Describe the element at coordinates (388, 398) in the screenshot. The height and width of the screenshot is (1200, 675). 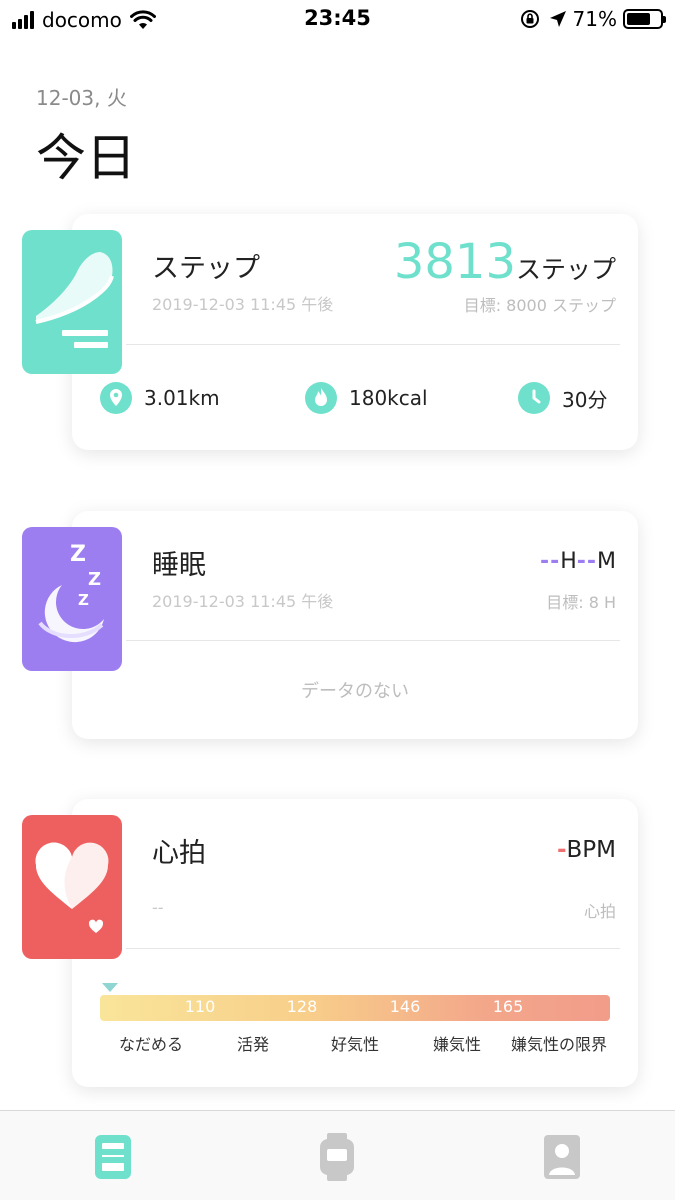
I see `calories-value: 180kcal` at that location.